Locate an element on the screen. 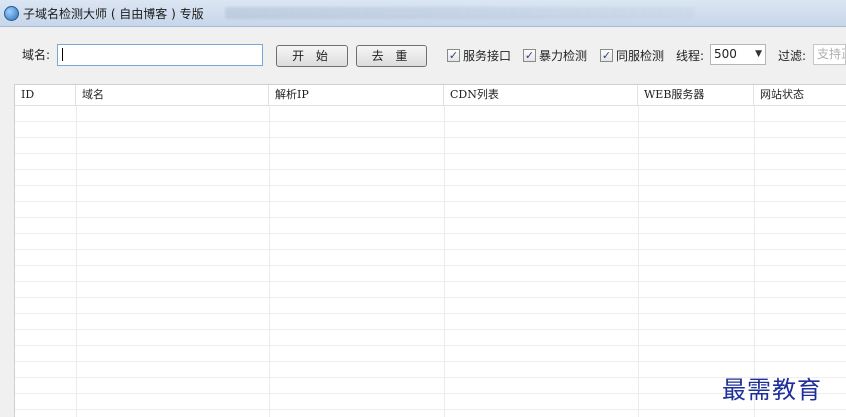 Image resolution: width=846 pixels, height=417 pixels. bruteforce-checkbox: ✓ is located at coordinates (529, 55).